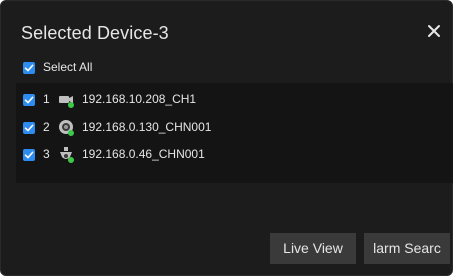 This screenshot has height=276, width=453. What do you see at coordinates (407, 248) in the screenshot?
I see `alarm-search-button: larm Searc` at bounding box center [407, 248].